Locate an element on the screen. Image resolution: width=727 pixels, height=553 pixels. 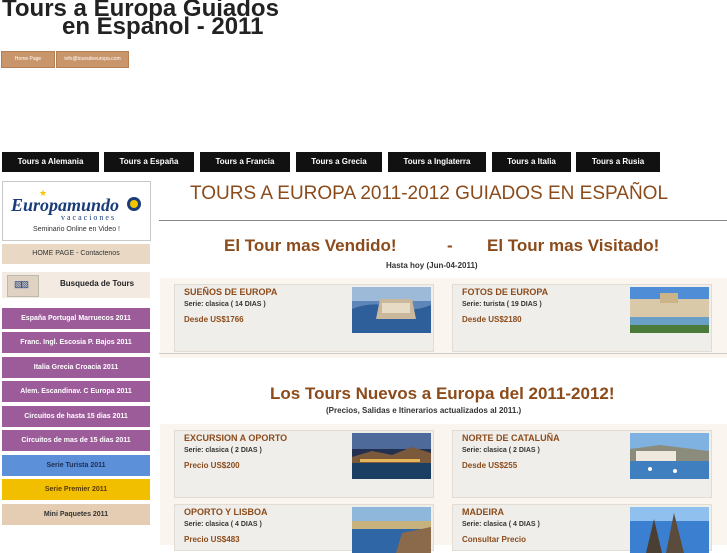
tour-title: MADEIRA is located at coordinates (483, 512).